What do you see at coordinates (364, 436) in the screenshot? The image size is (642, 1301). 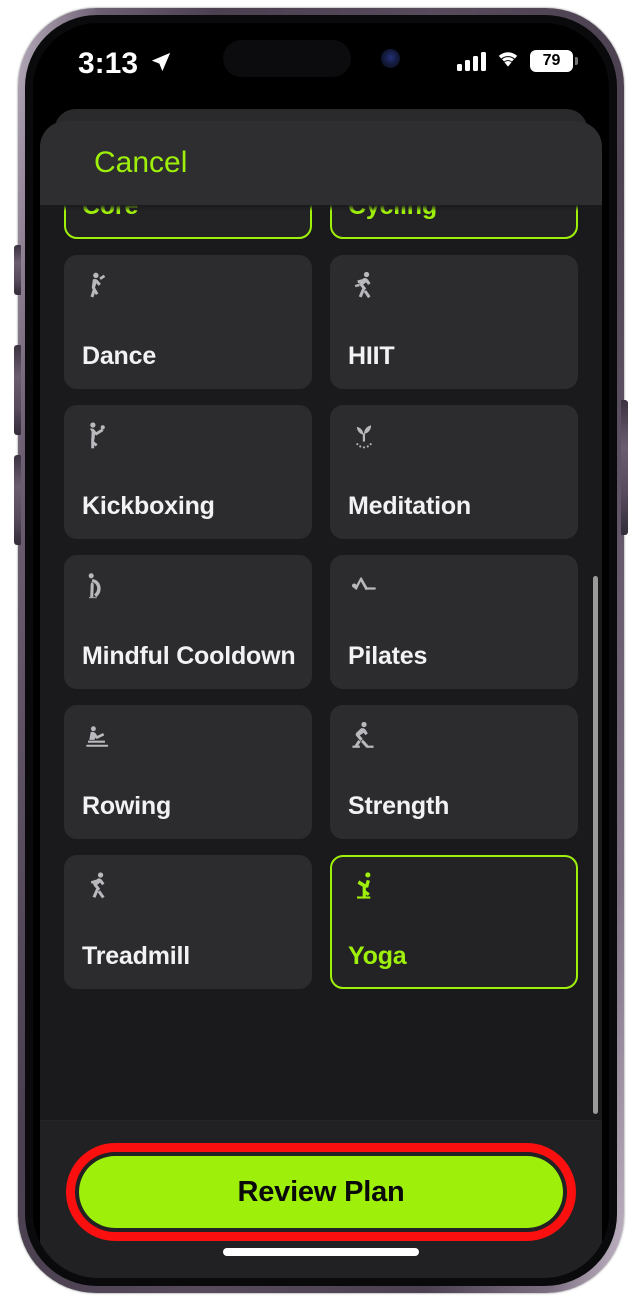 I see `meditation-icon` at bounding box center [364, 436].